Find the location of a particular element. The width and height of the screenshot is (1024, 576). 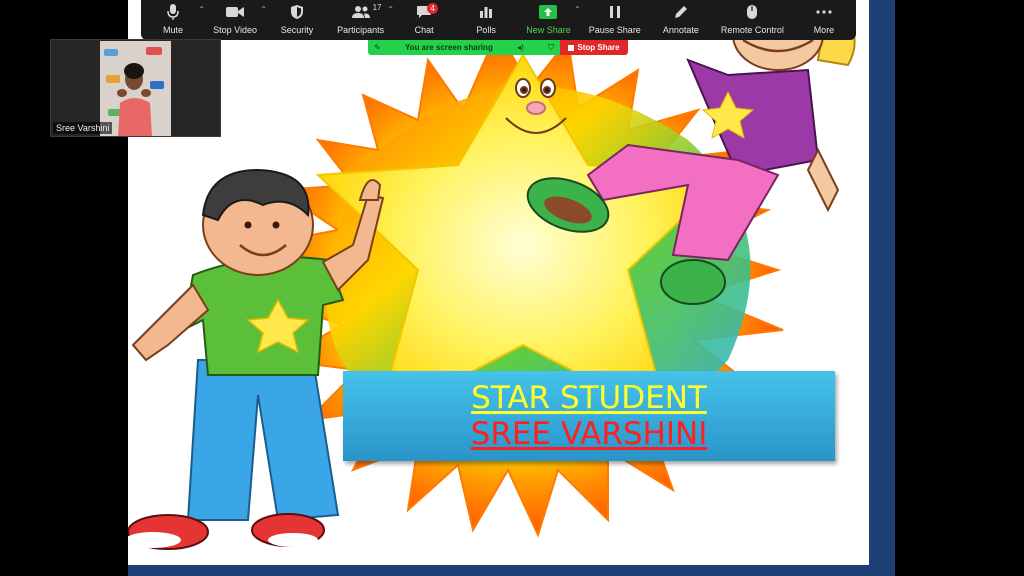

stop-video-button: ⌃ Stop Video is located at coordinates (238, 20).